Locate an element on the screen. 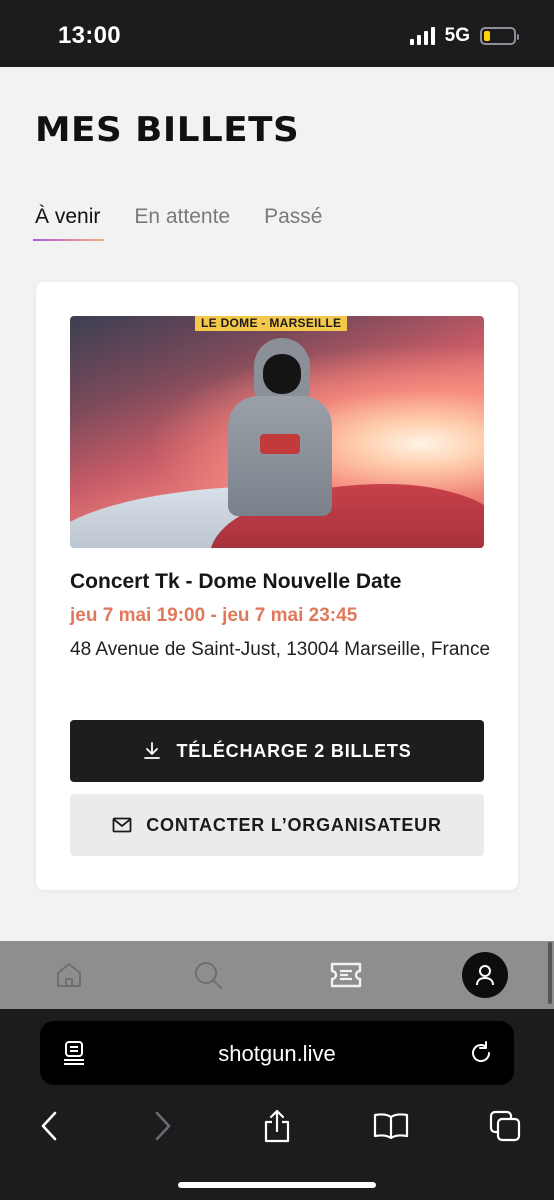  event-image: LE DOME - MARSEILLE is located at coordinates (277, 432).